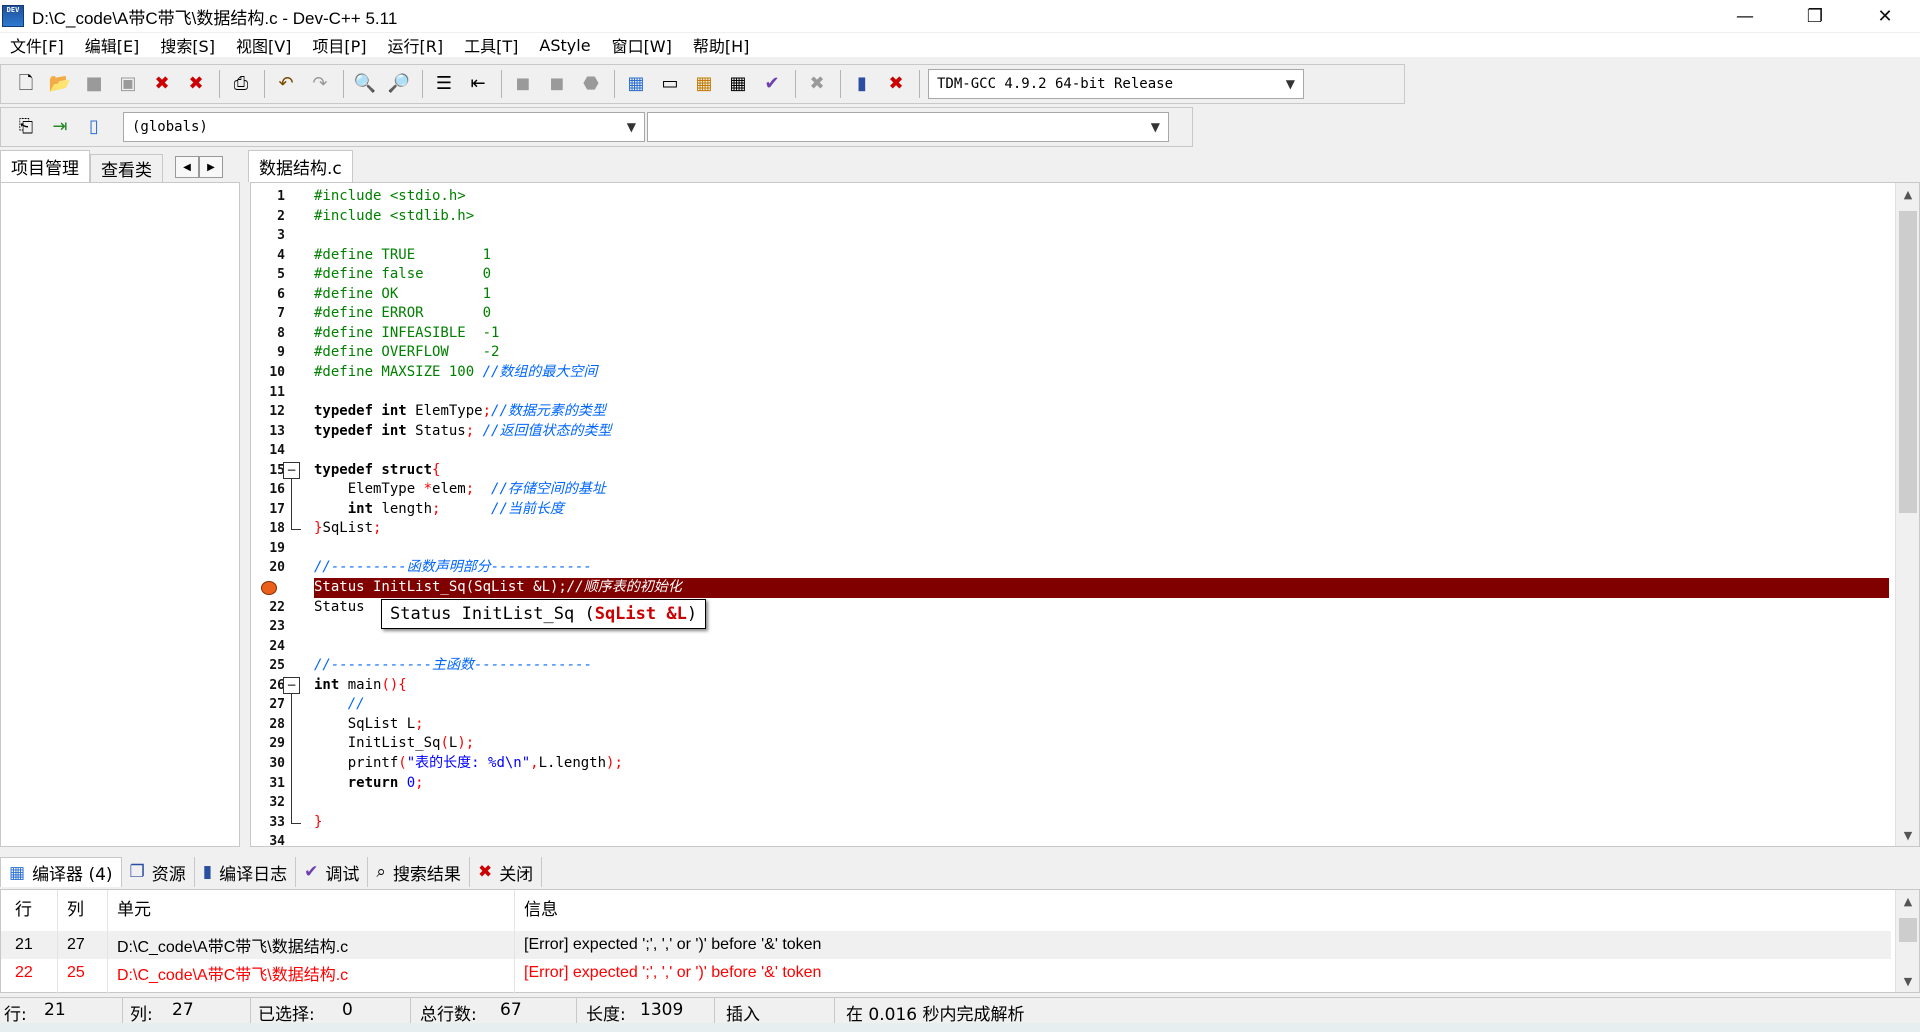 The height and width of the screenshot is (1032, 1920). Describe the element at coordinates (241, 84) in the screenshot. I see `print-icon: ⎙` at that location.